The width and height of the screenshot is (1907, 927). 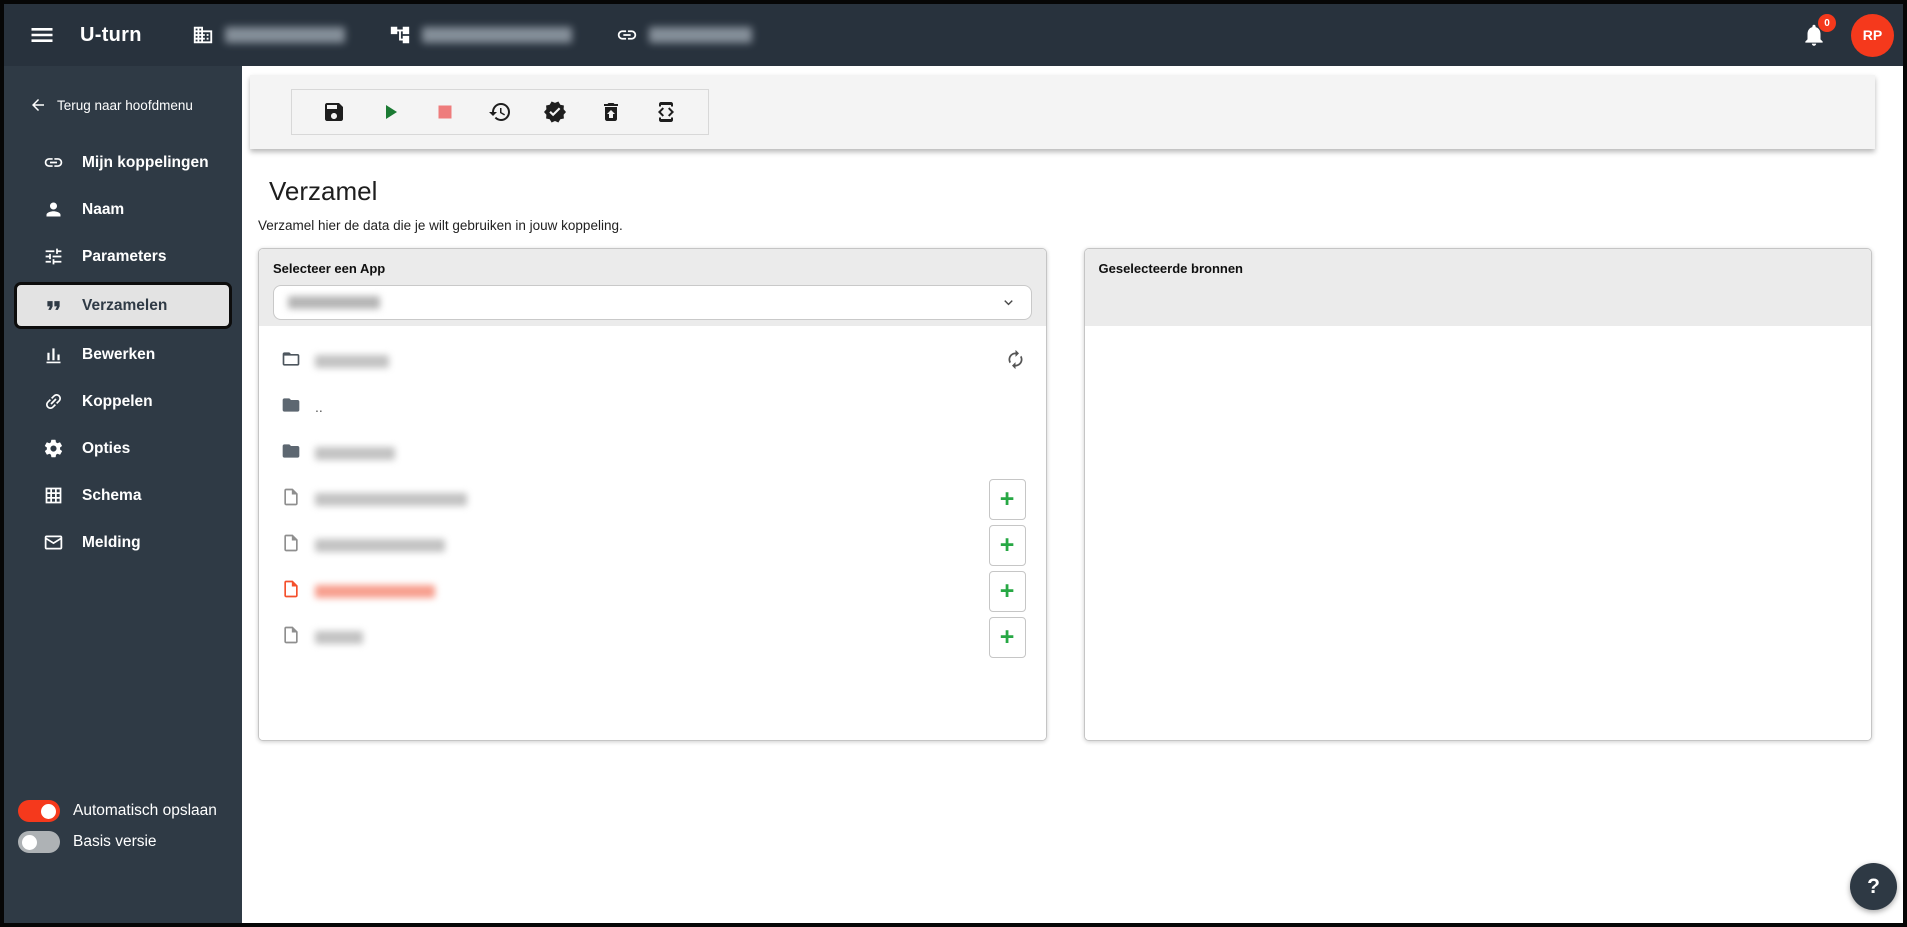 I want to click on sidebar-item-opties: Opties, so click(x=123, y=448).